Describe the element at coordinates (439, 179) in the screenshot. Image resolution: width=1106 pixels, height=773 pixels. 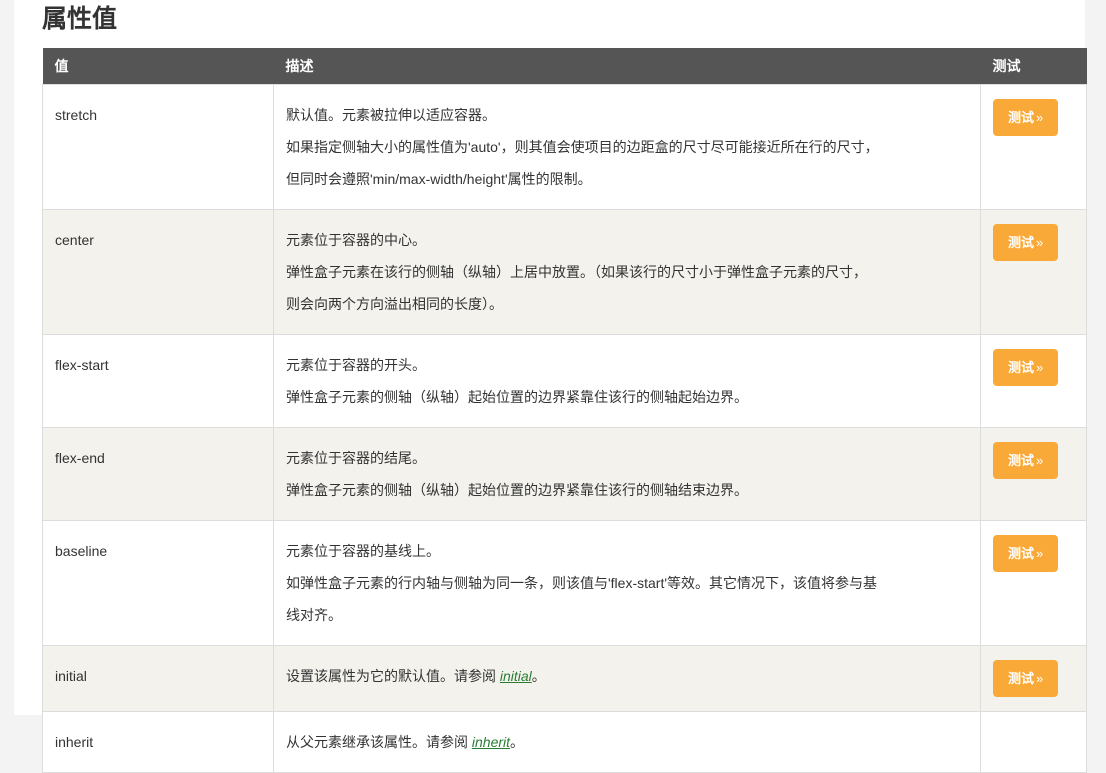
I see `description-line: 但同时会遵照'min/max-width/height'属性的限制。` at that location.